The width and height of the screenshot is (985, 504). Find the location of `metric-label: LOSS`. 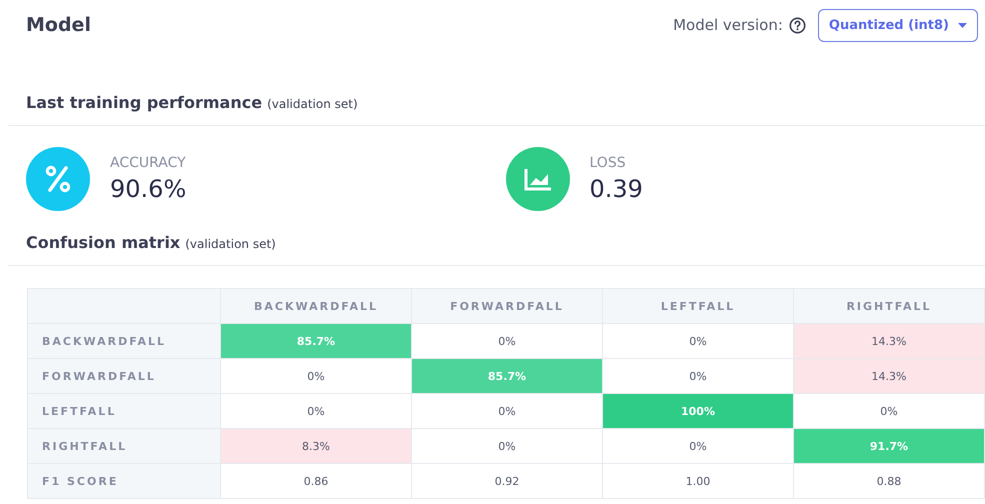

metric-label: LOSS is located at coordinates (608, 163).